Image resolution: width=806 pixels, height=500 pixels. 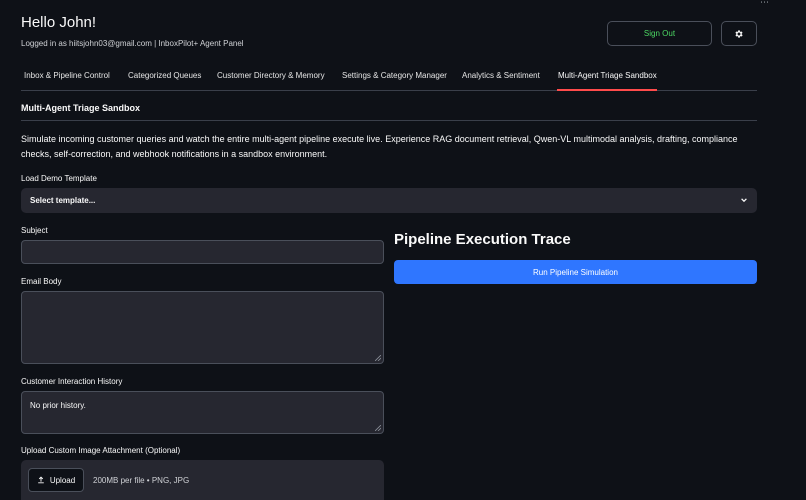 I want to click on upload-button: Upload, so click(x=56, y=480).